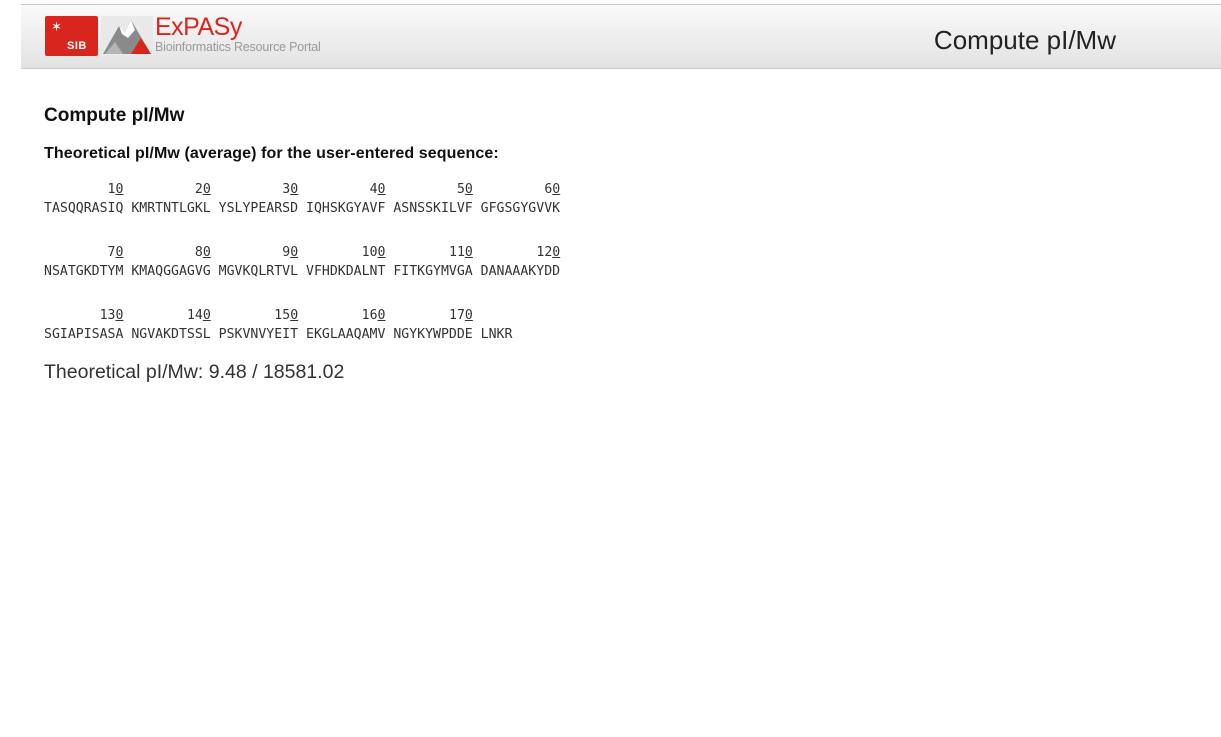  Describe the element at coordinates (77, 46) in the screenshot. I see `sib-logo-text: SIB` at that location.